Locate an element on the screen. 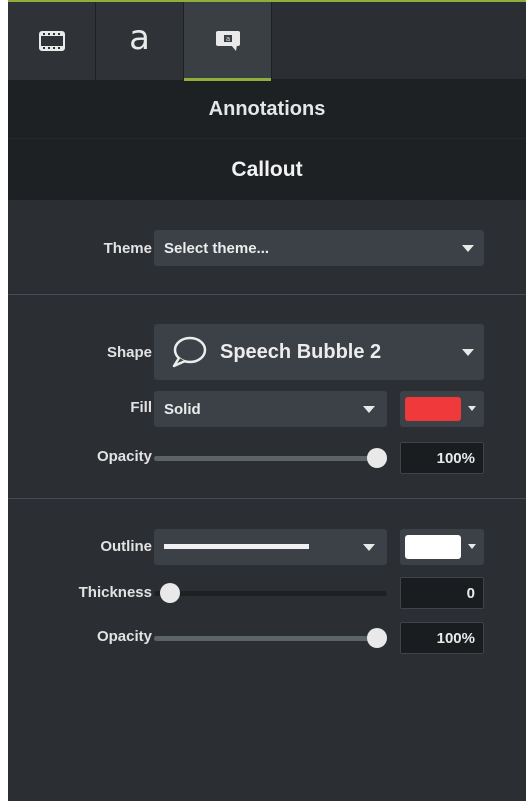  tab-annotations: a is located at coordinates (228, 41).